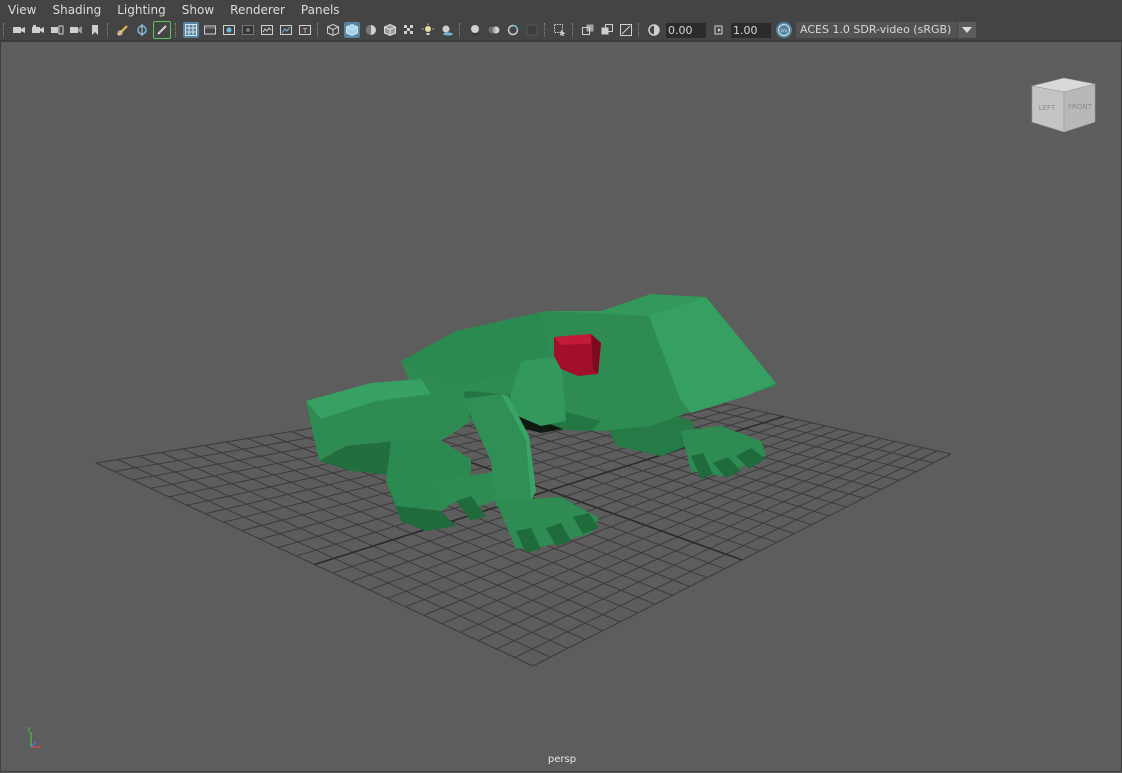 The width and height of the screenshot is (1122, 773). What do you see at coordinates (1064, 103) in the screenshot?
I see `view-cube: LEFT FRONT` at bounding box center [1064, 103].